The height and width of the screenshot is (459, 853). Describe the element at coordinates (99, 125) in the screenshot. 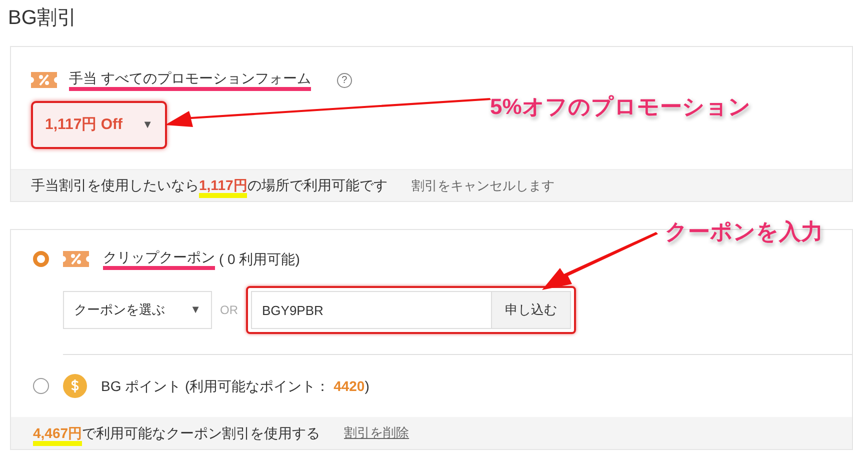

I see `promotion-dropdown: 1,117円 Off ▼` at that location.